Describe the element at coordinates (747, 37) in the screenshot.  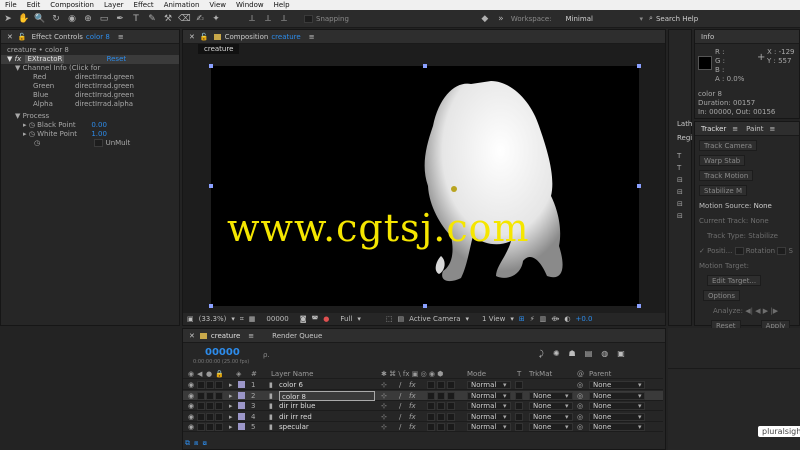
I see `info-tab: Info` at that location.